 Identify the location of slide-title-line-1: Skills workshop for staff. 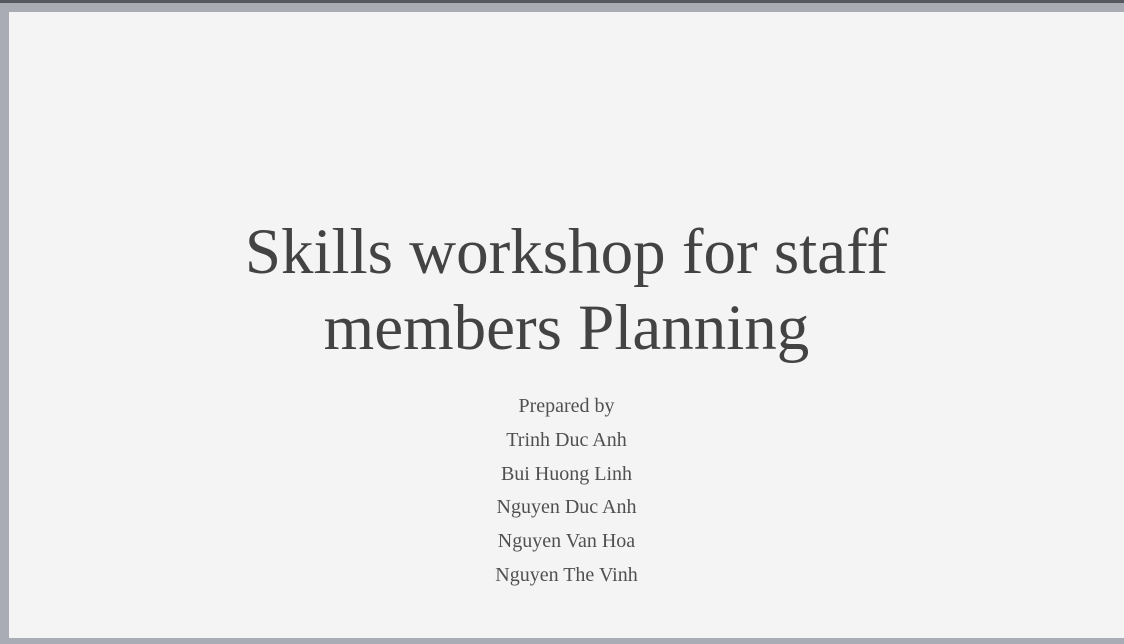
(566, 252).